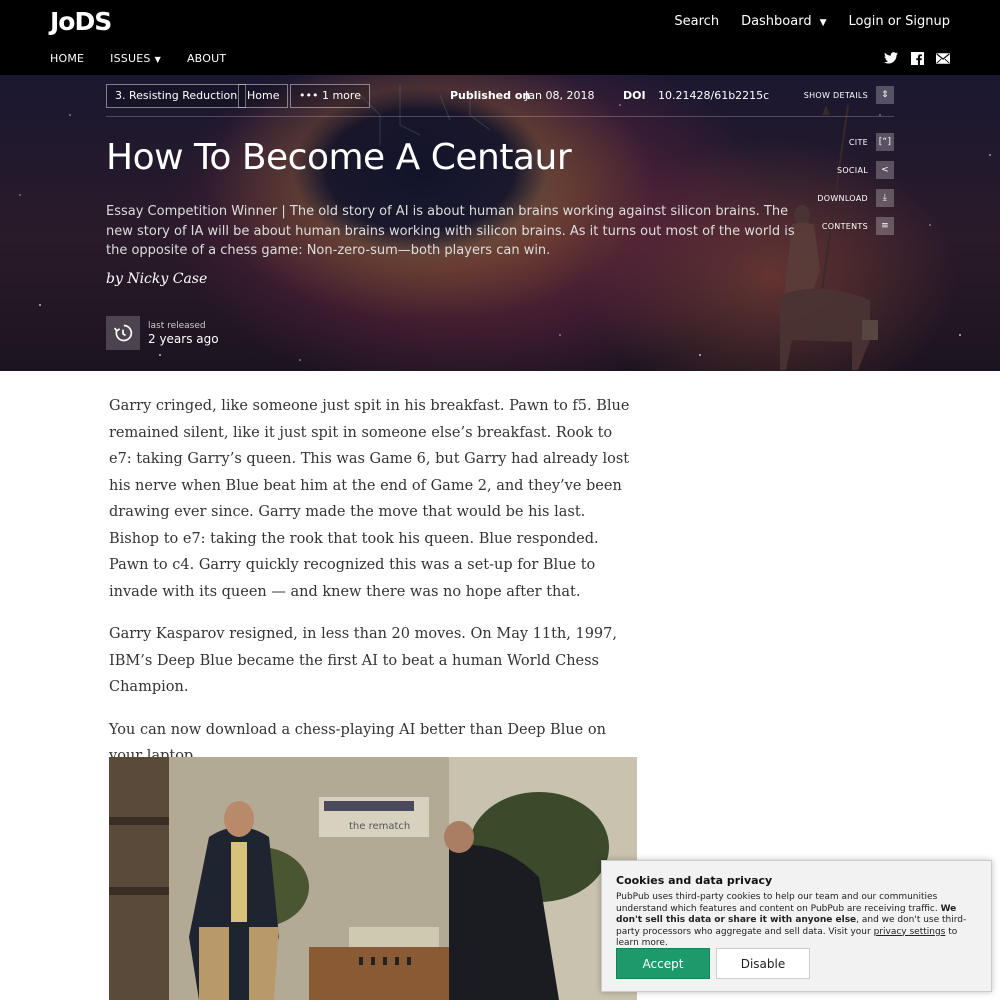 The height and width of the screenshot is (1000, 1000). I want to click on contents-button: CONTENTS ≡, so click(858, 226).